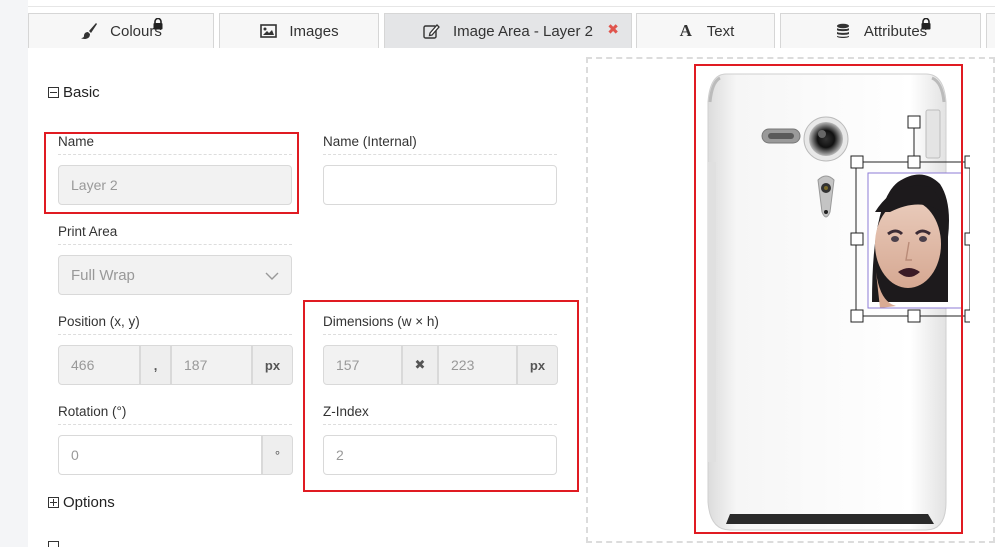 The height and width of the screenshot is (547, 995). Describe the element at coordinates (420, 365) in the screenshot. I see `times-icon: ✖` at that location.